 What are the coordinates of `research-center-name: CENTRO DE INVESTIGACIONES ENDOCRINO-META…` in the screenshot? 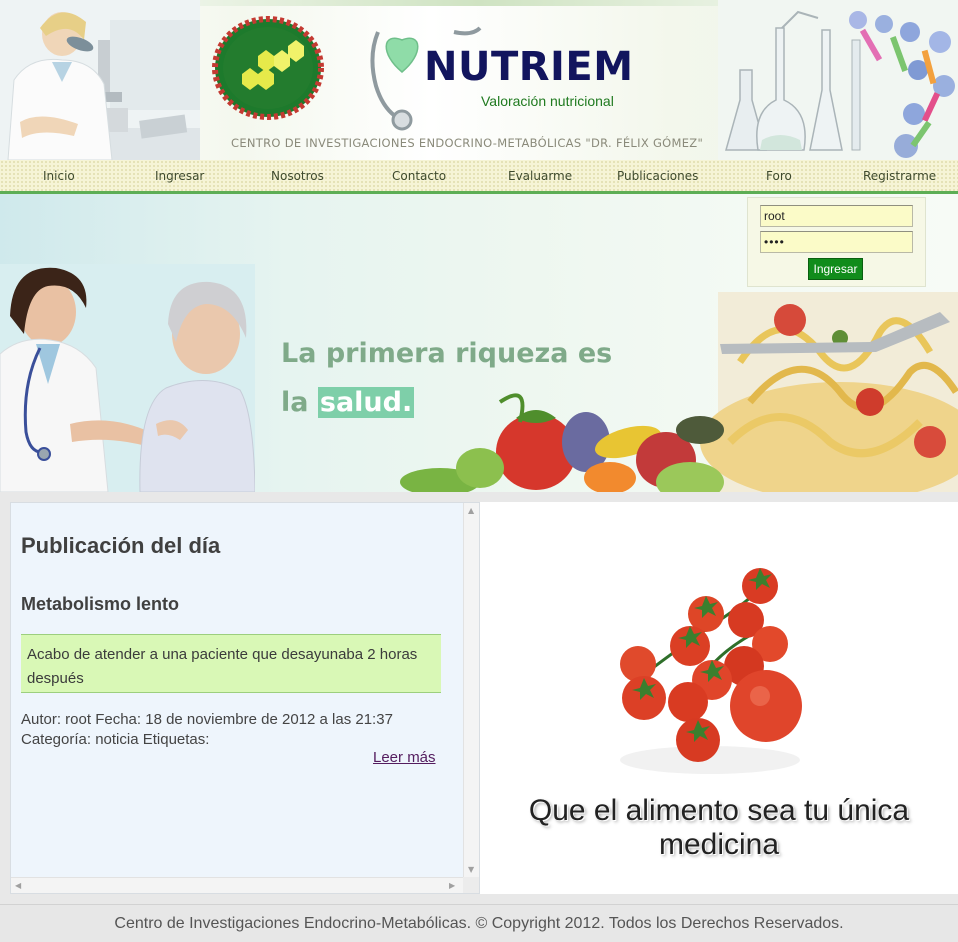 It's located at (467, 143).